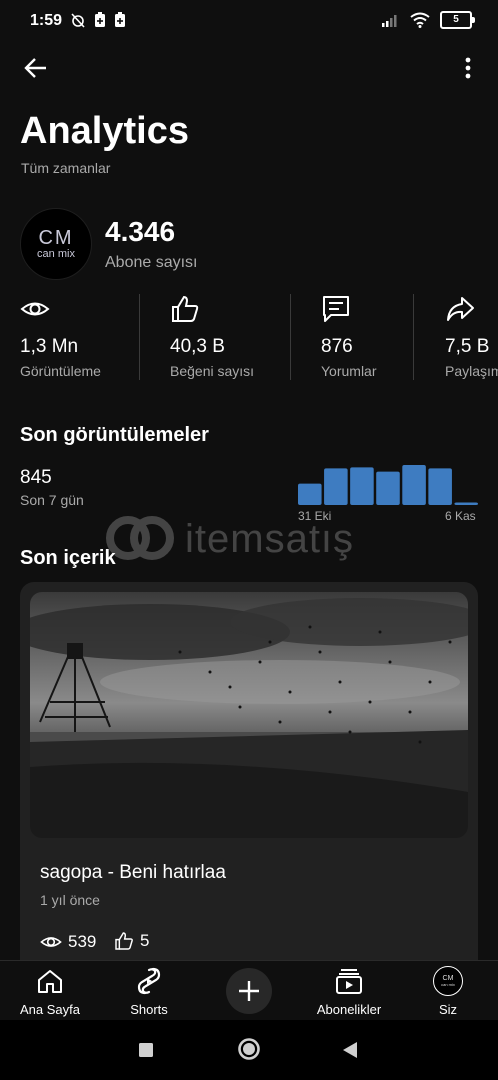 The image size is (498, 1080). I want to click on chart-bar-2-kas, so click(362, 486).